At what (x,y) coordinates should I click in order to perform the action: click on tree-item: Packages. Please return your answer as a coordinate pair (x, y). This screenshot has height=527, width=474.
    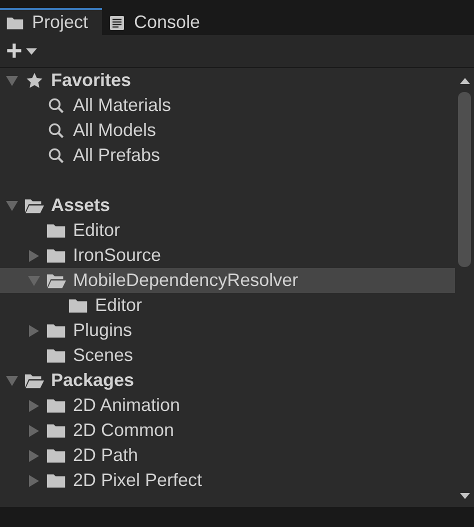
    Looking at the image, I should click on (227, 380).